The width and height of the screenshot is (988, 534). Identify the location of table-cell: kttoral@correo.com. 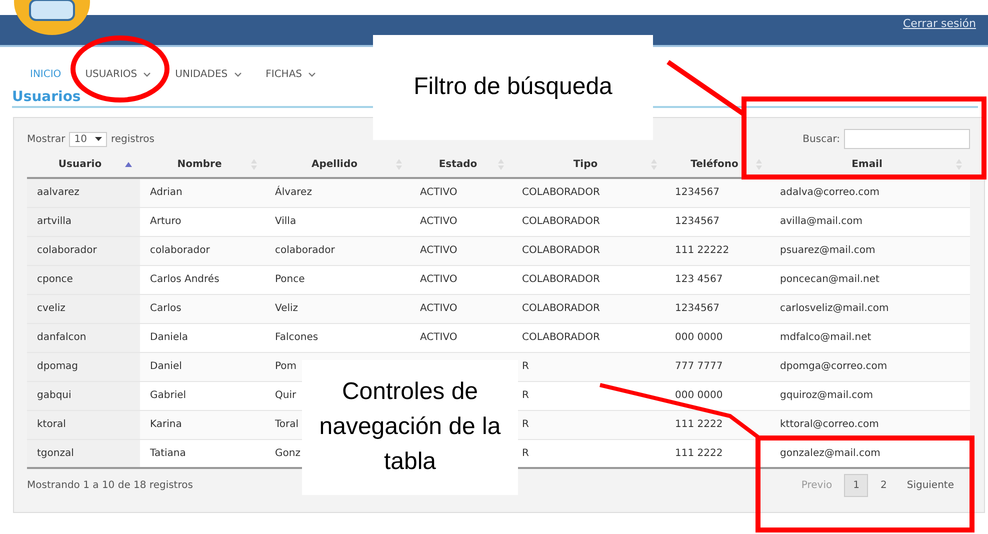
(829, 424).